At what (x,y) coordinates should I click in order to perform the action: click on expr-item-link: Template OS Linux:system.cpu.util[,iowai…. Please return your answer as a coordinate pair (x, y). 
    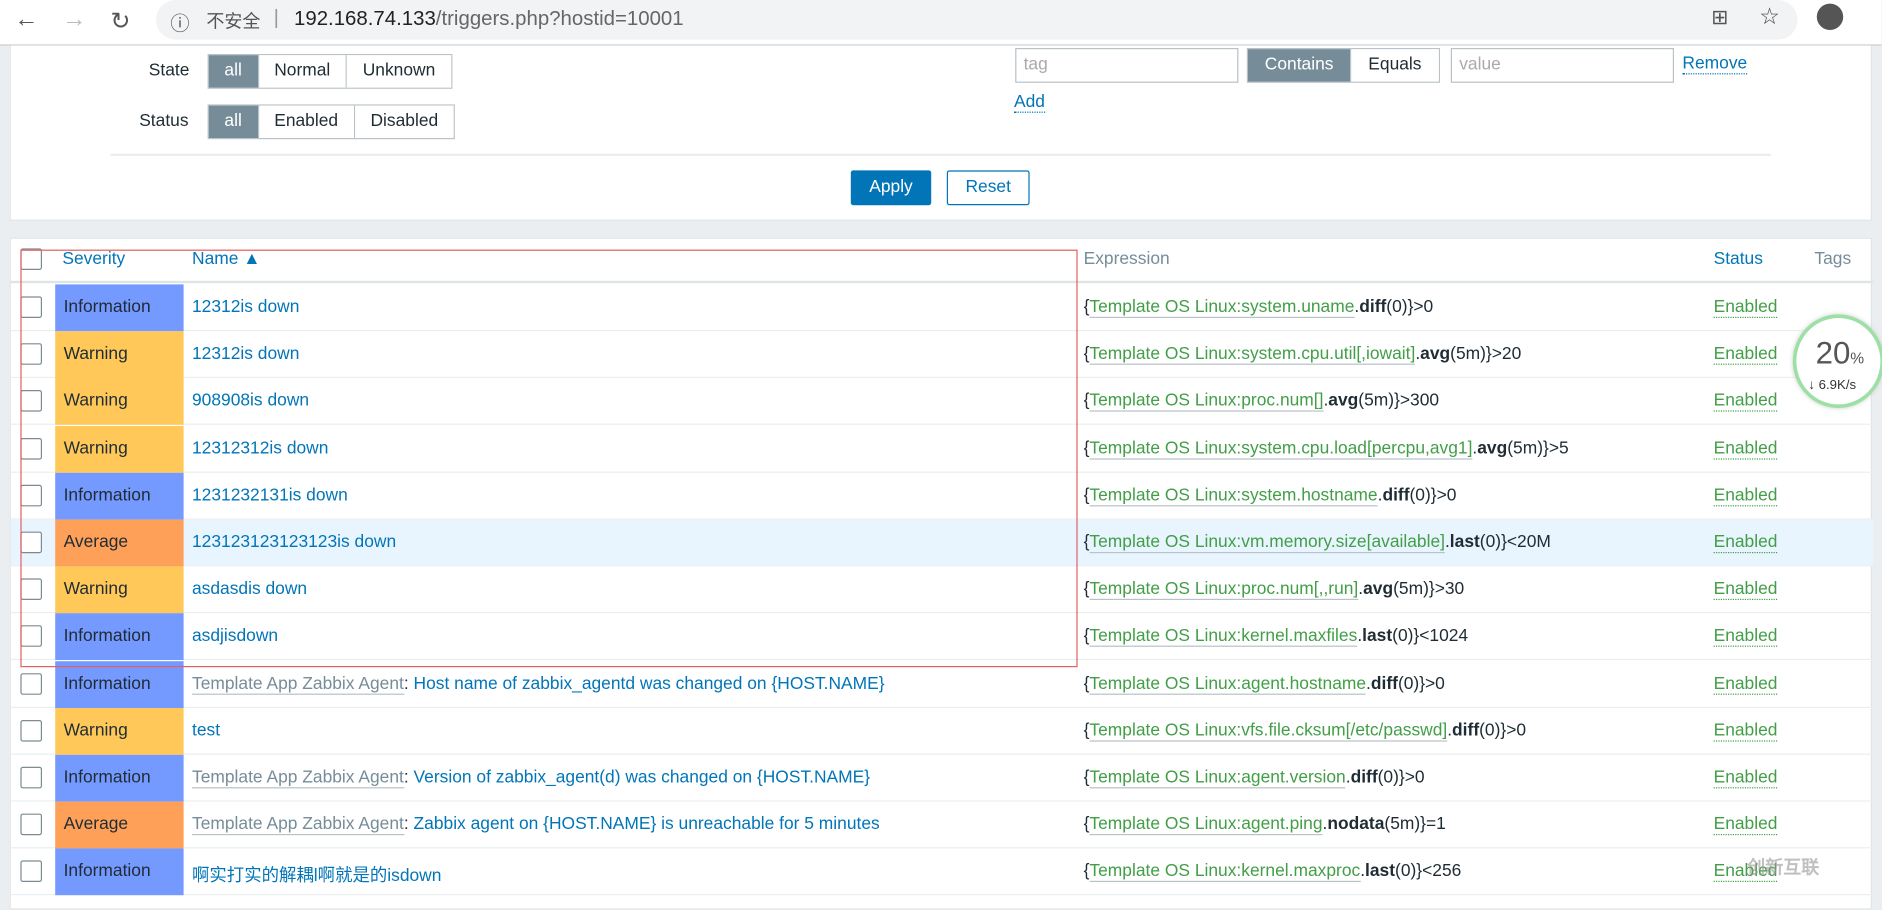
    Looking at the image, I should click on (1252, 355).